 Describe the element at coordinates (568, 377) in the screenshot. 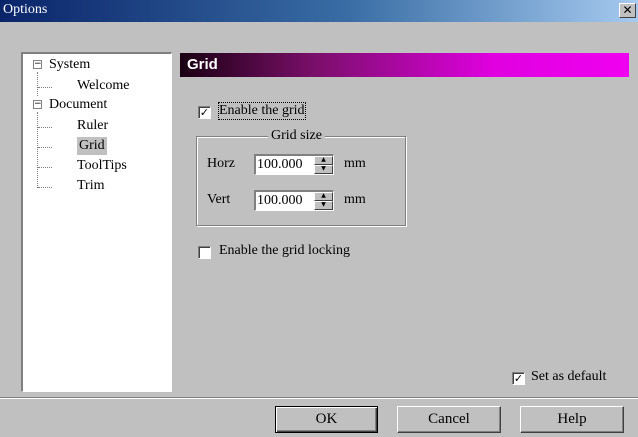

I see `set-default-label: Set as default` at that location.